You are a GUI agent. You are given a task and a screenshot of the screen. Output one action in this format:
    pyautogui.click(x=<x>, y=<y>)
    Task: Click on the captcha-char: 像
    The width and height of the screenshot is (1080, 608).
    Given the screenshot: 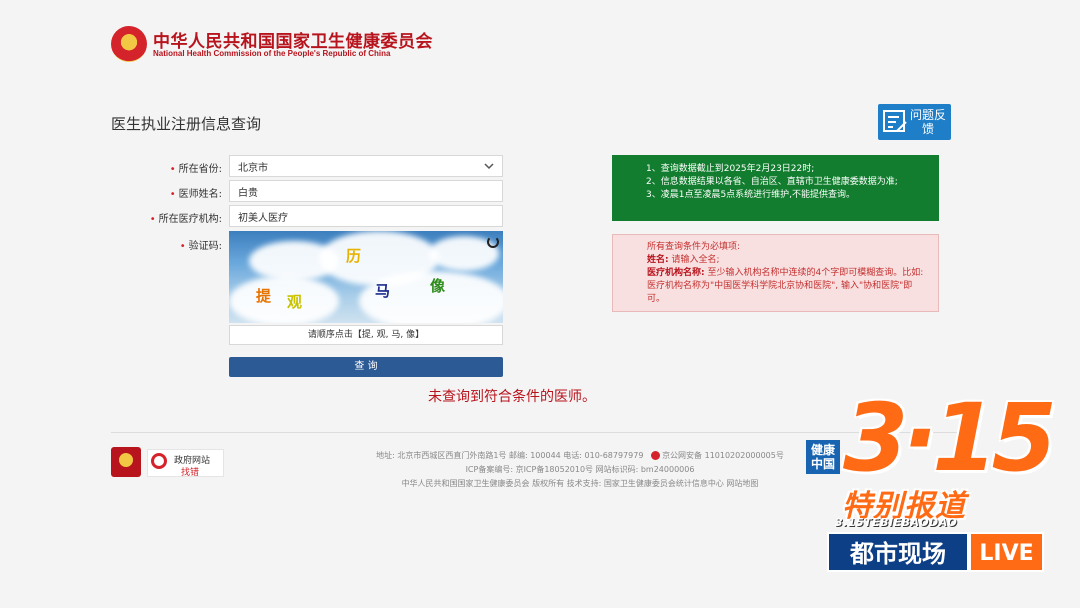 What is the action you would take?
    pyautogui.click(x=437, y=285)
    